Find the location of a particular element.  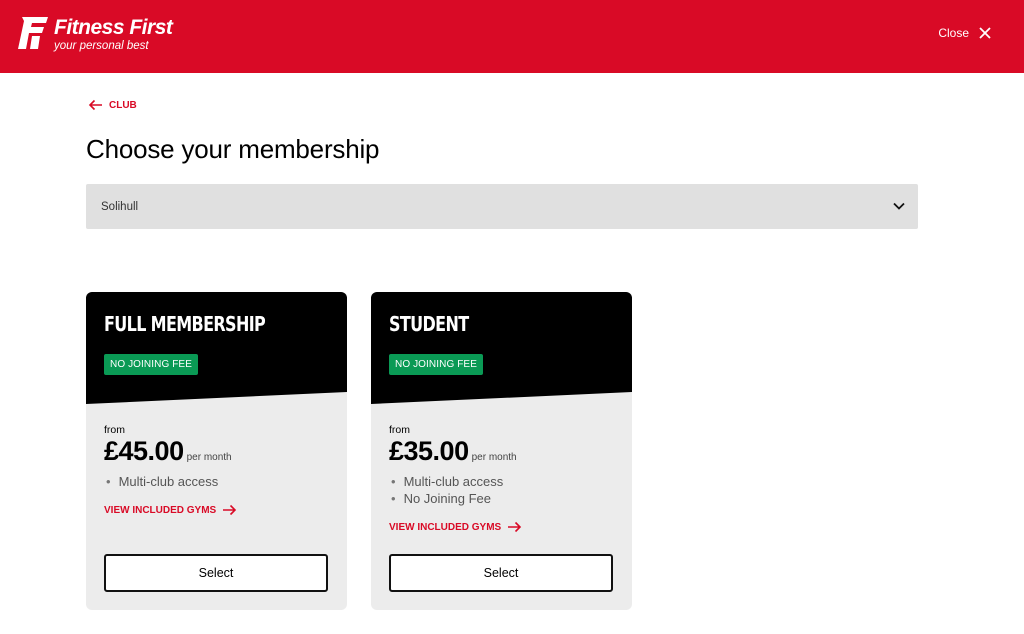

card-header: STUDENT NO JOINING FEE is located at coordinates (501, 348).